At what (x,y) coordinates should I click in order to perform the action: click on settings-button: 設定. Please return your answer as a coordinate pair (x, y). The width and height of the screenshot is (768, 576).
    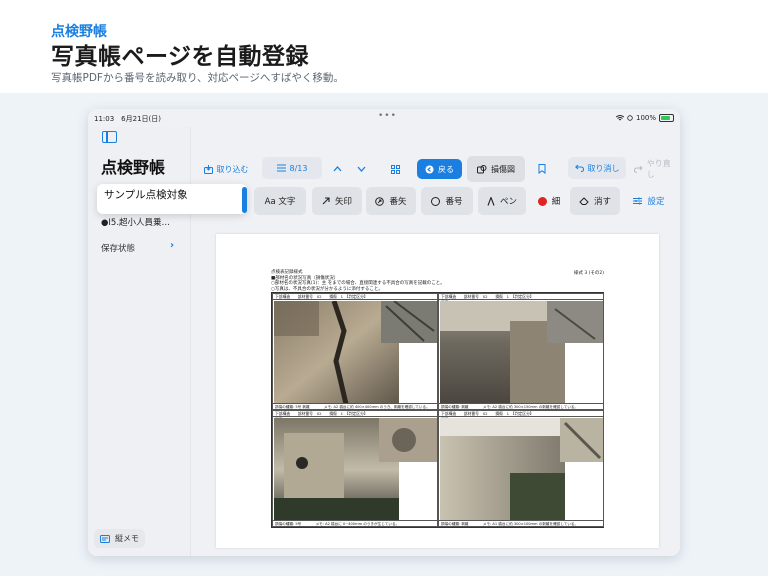
    Looking at the image, I should click on (649, 201).